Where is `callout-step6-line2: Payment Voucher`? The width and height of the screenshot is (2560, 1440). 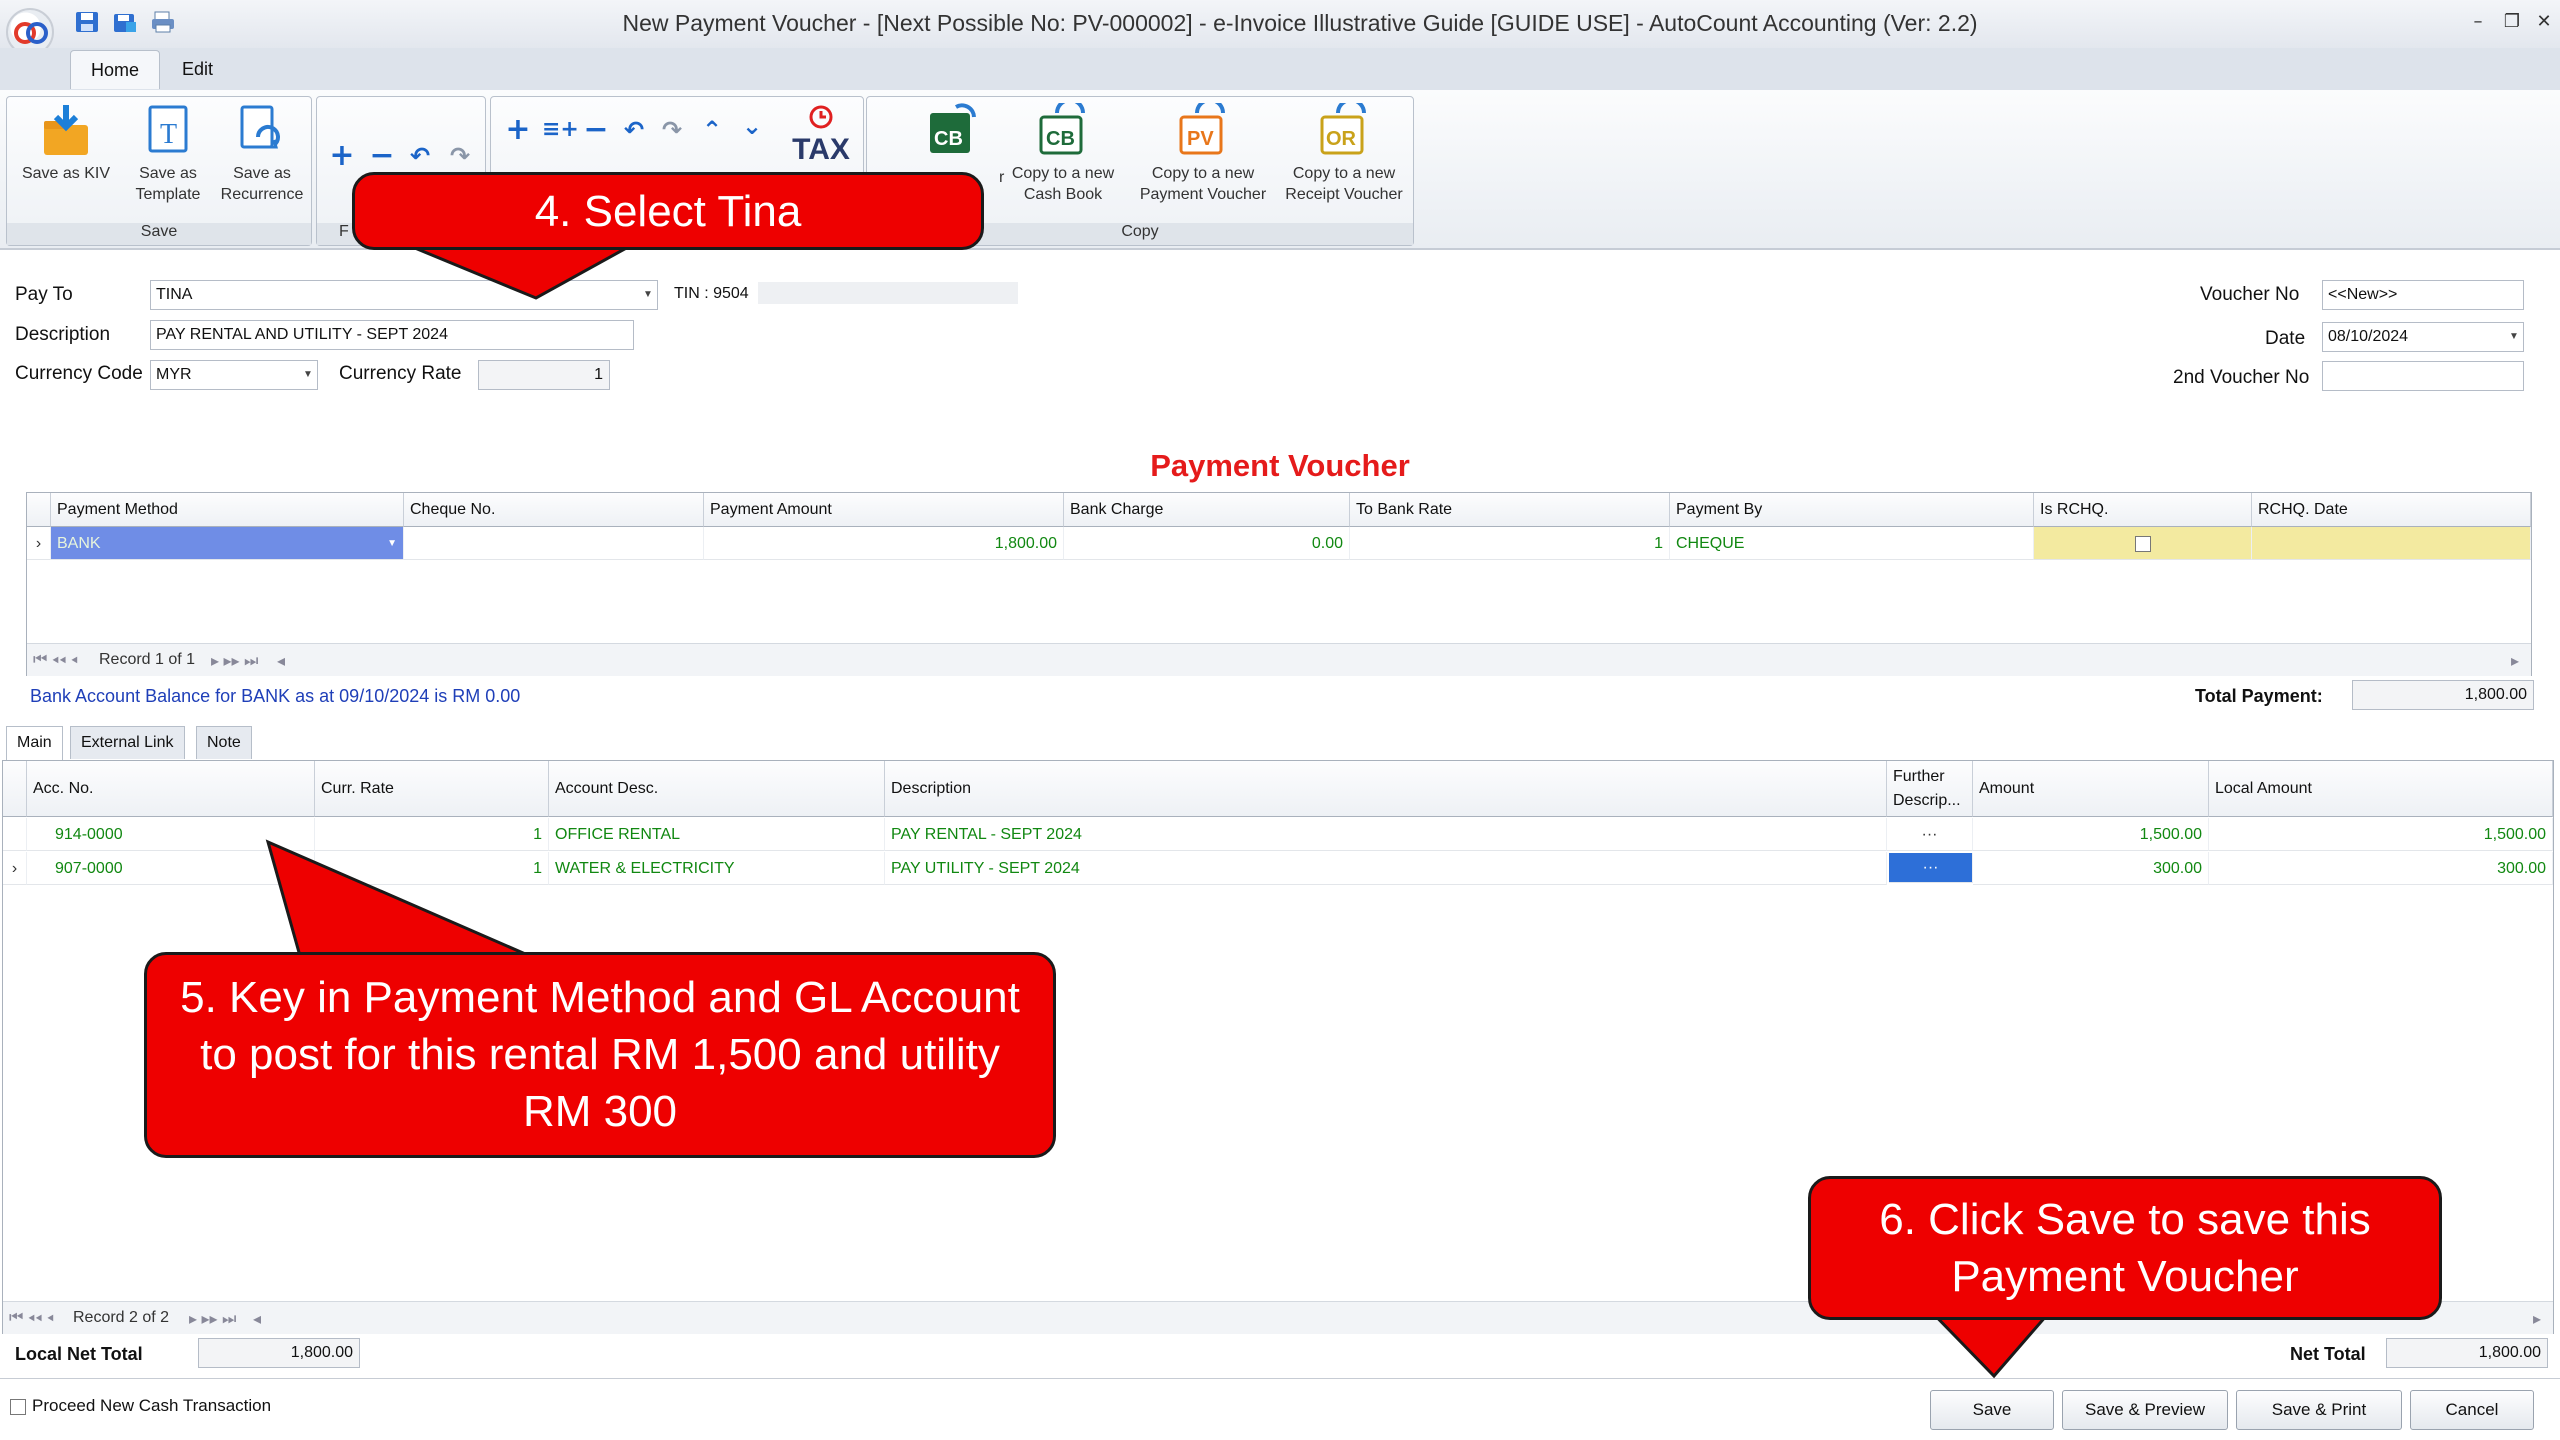
callout-step6-line2: Payment Voucher is located at coordinates (2125, 1276).